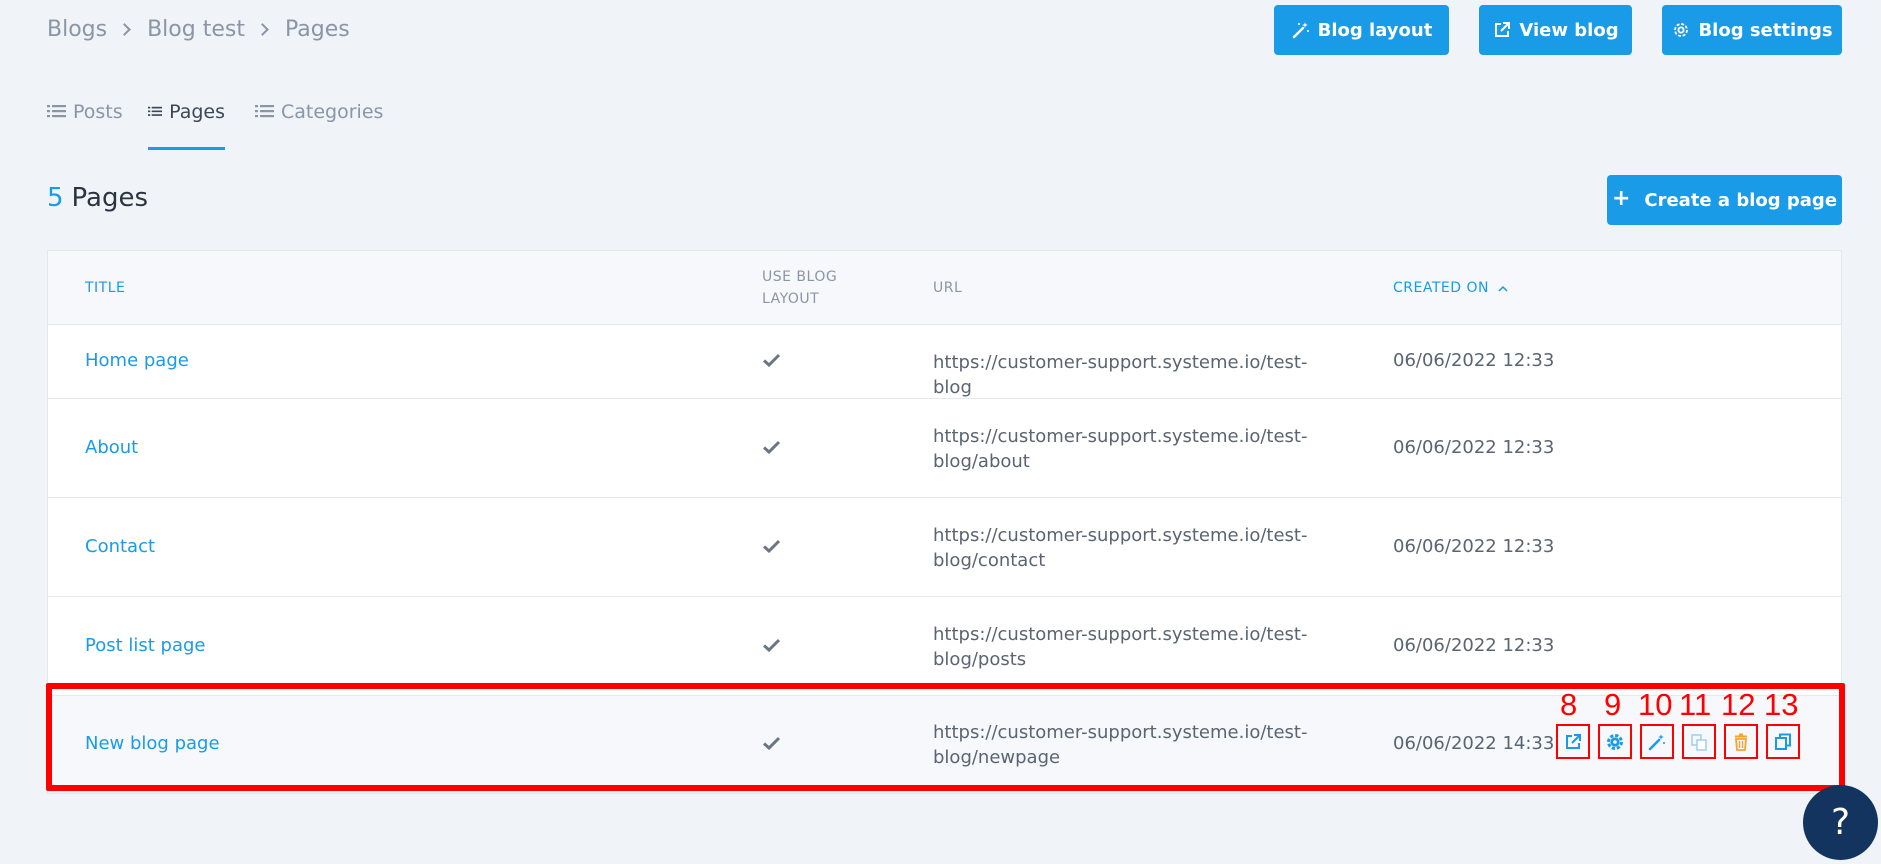  I want to click on row-title-link: Post list page, so click(145, 645).